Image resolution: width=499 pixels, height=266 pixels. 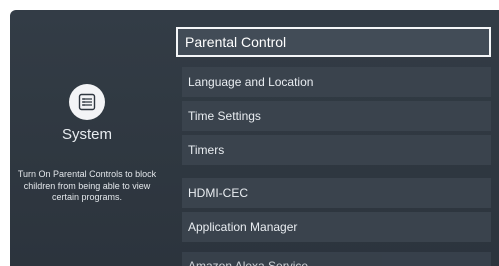 What do you see at coordinates (336, 193) in the screenshot?
I see `menu-item-hdmi-cec: HDMI-CEC` at bounding box center [336, 193].